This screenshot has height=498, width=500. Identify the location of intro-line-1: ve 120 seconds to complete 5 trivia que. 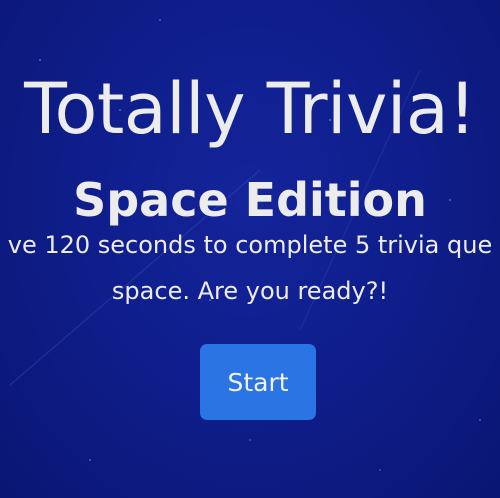
(250, 245).